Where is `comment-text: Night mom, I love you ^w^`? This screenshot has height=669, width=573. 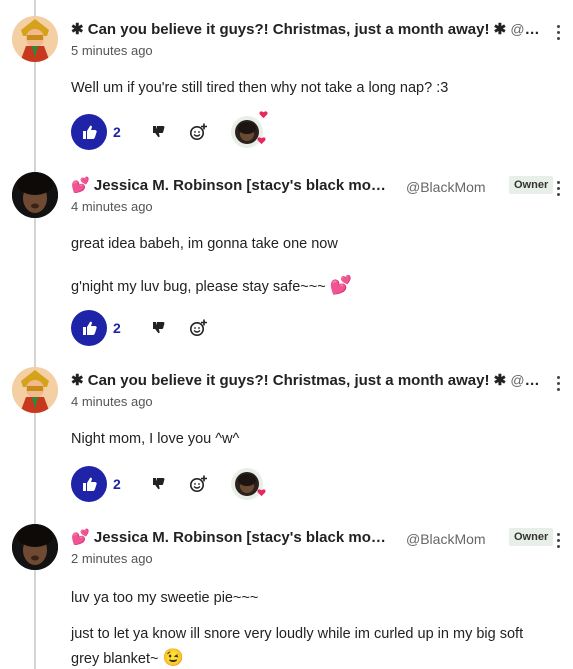
comment-text: Night mom, I love you ^w^ is located at coordinates (155, 439).